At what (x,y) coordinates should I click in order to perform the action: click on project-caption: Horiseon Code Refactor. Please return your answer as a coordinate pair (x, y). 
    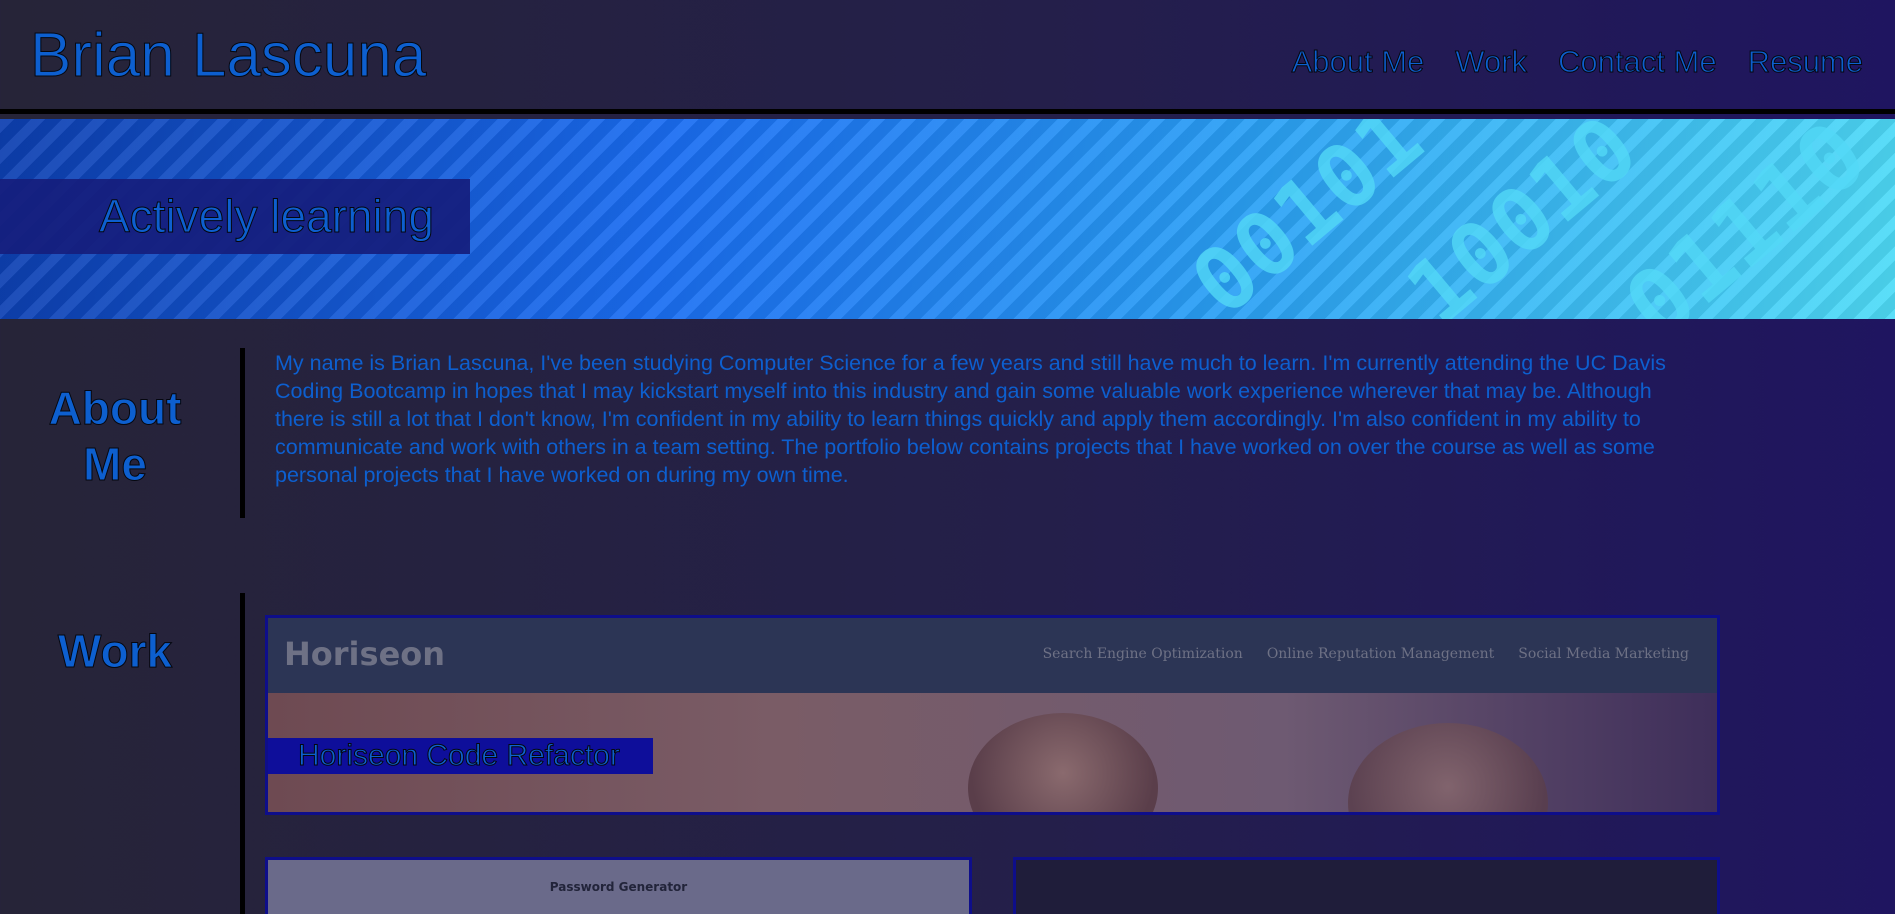
    Looking at the image, I should click on (459, 756).